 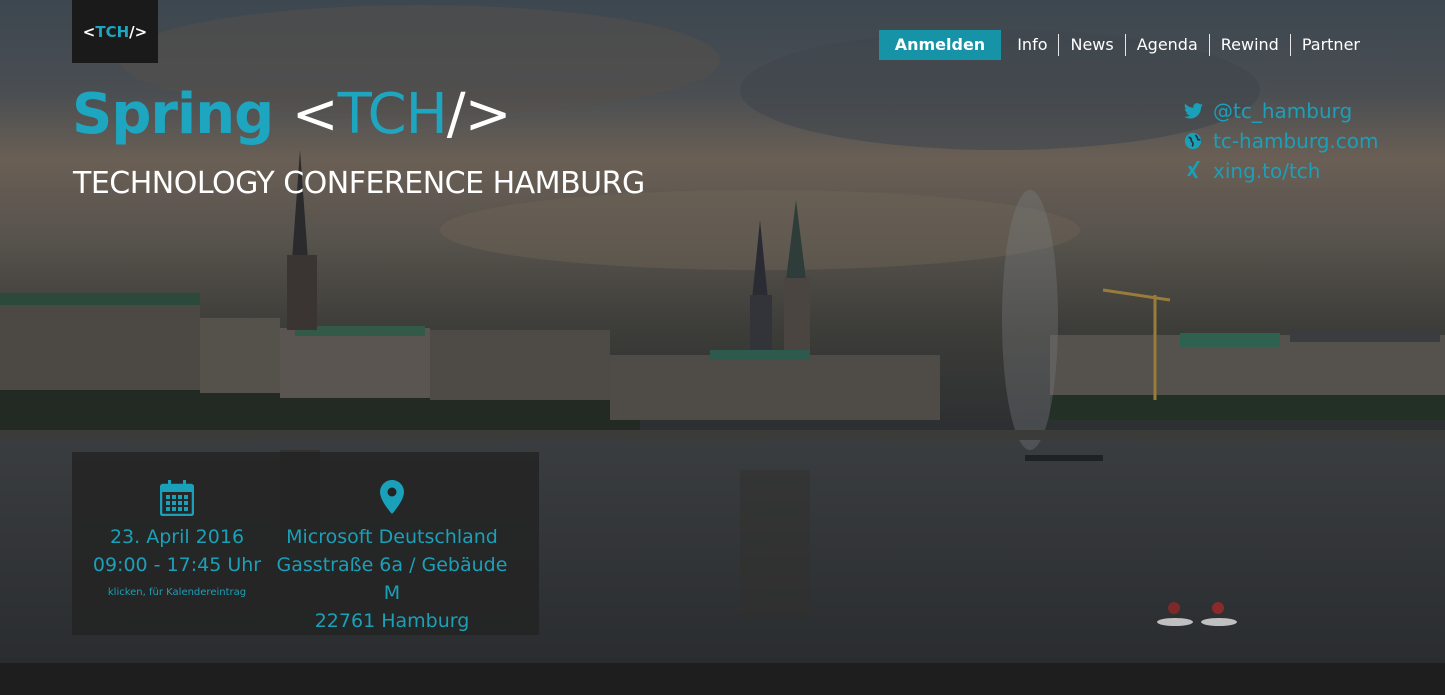 What do you see at coordinates (1193, 141) in the screenshot?
I see `globe-icon` at bounding box center [1193, 141].